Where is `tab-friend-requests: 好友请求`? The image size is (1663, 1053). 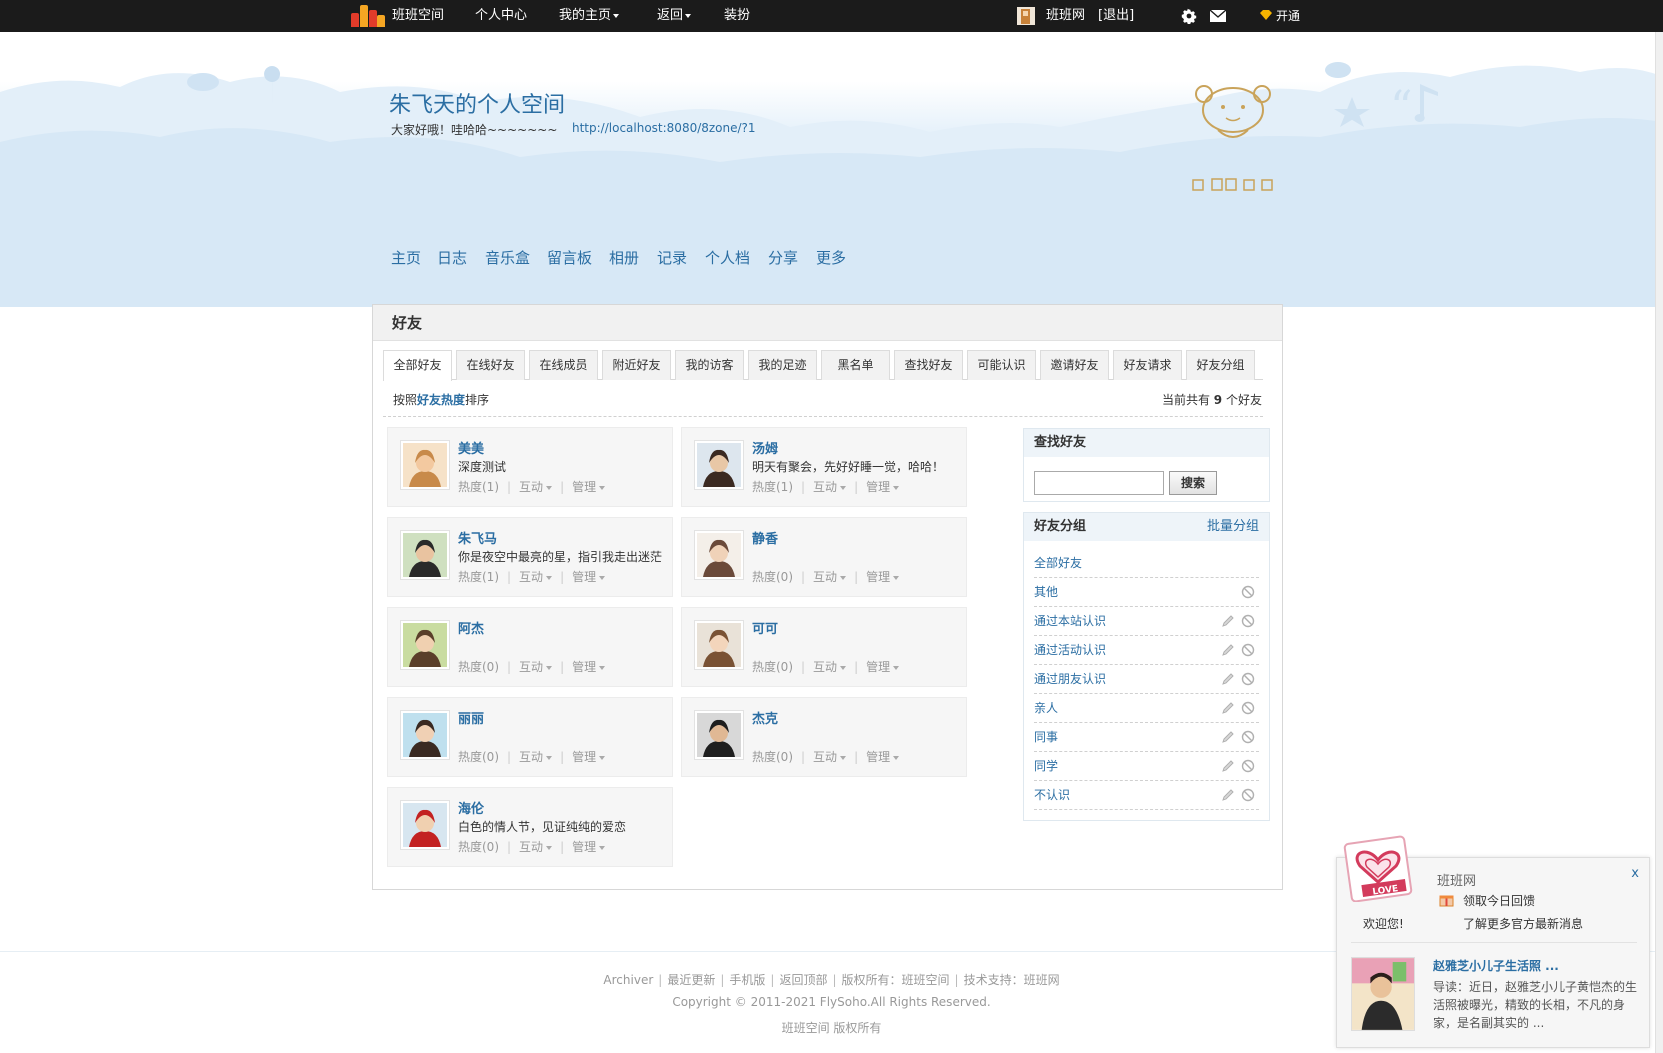
tab-friend-requests: 好友请求 is located at coordinates (1147, 365).